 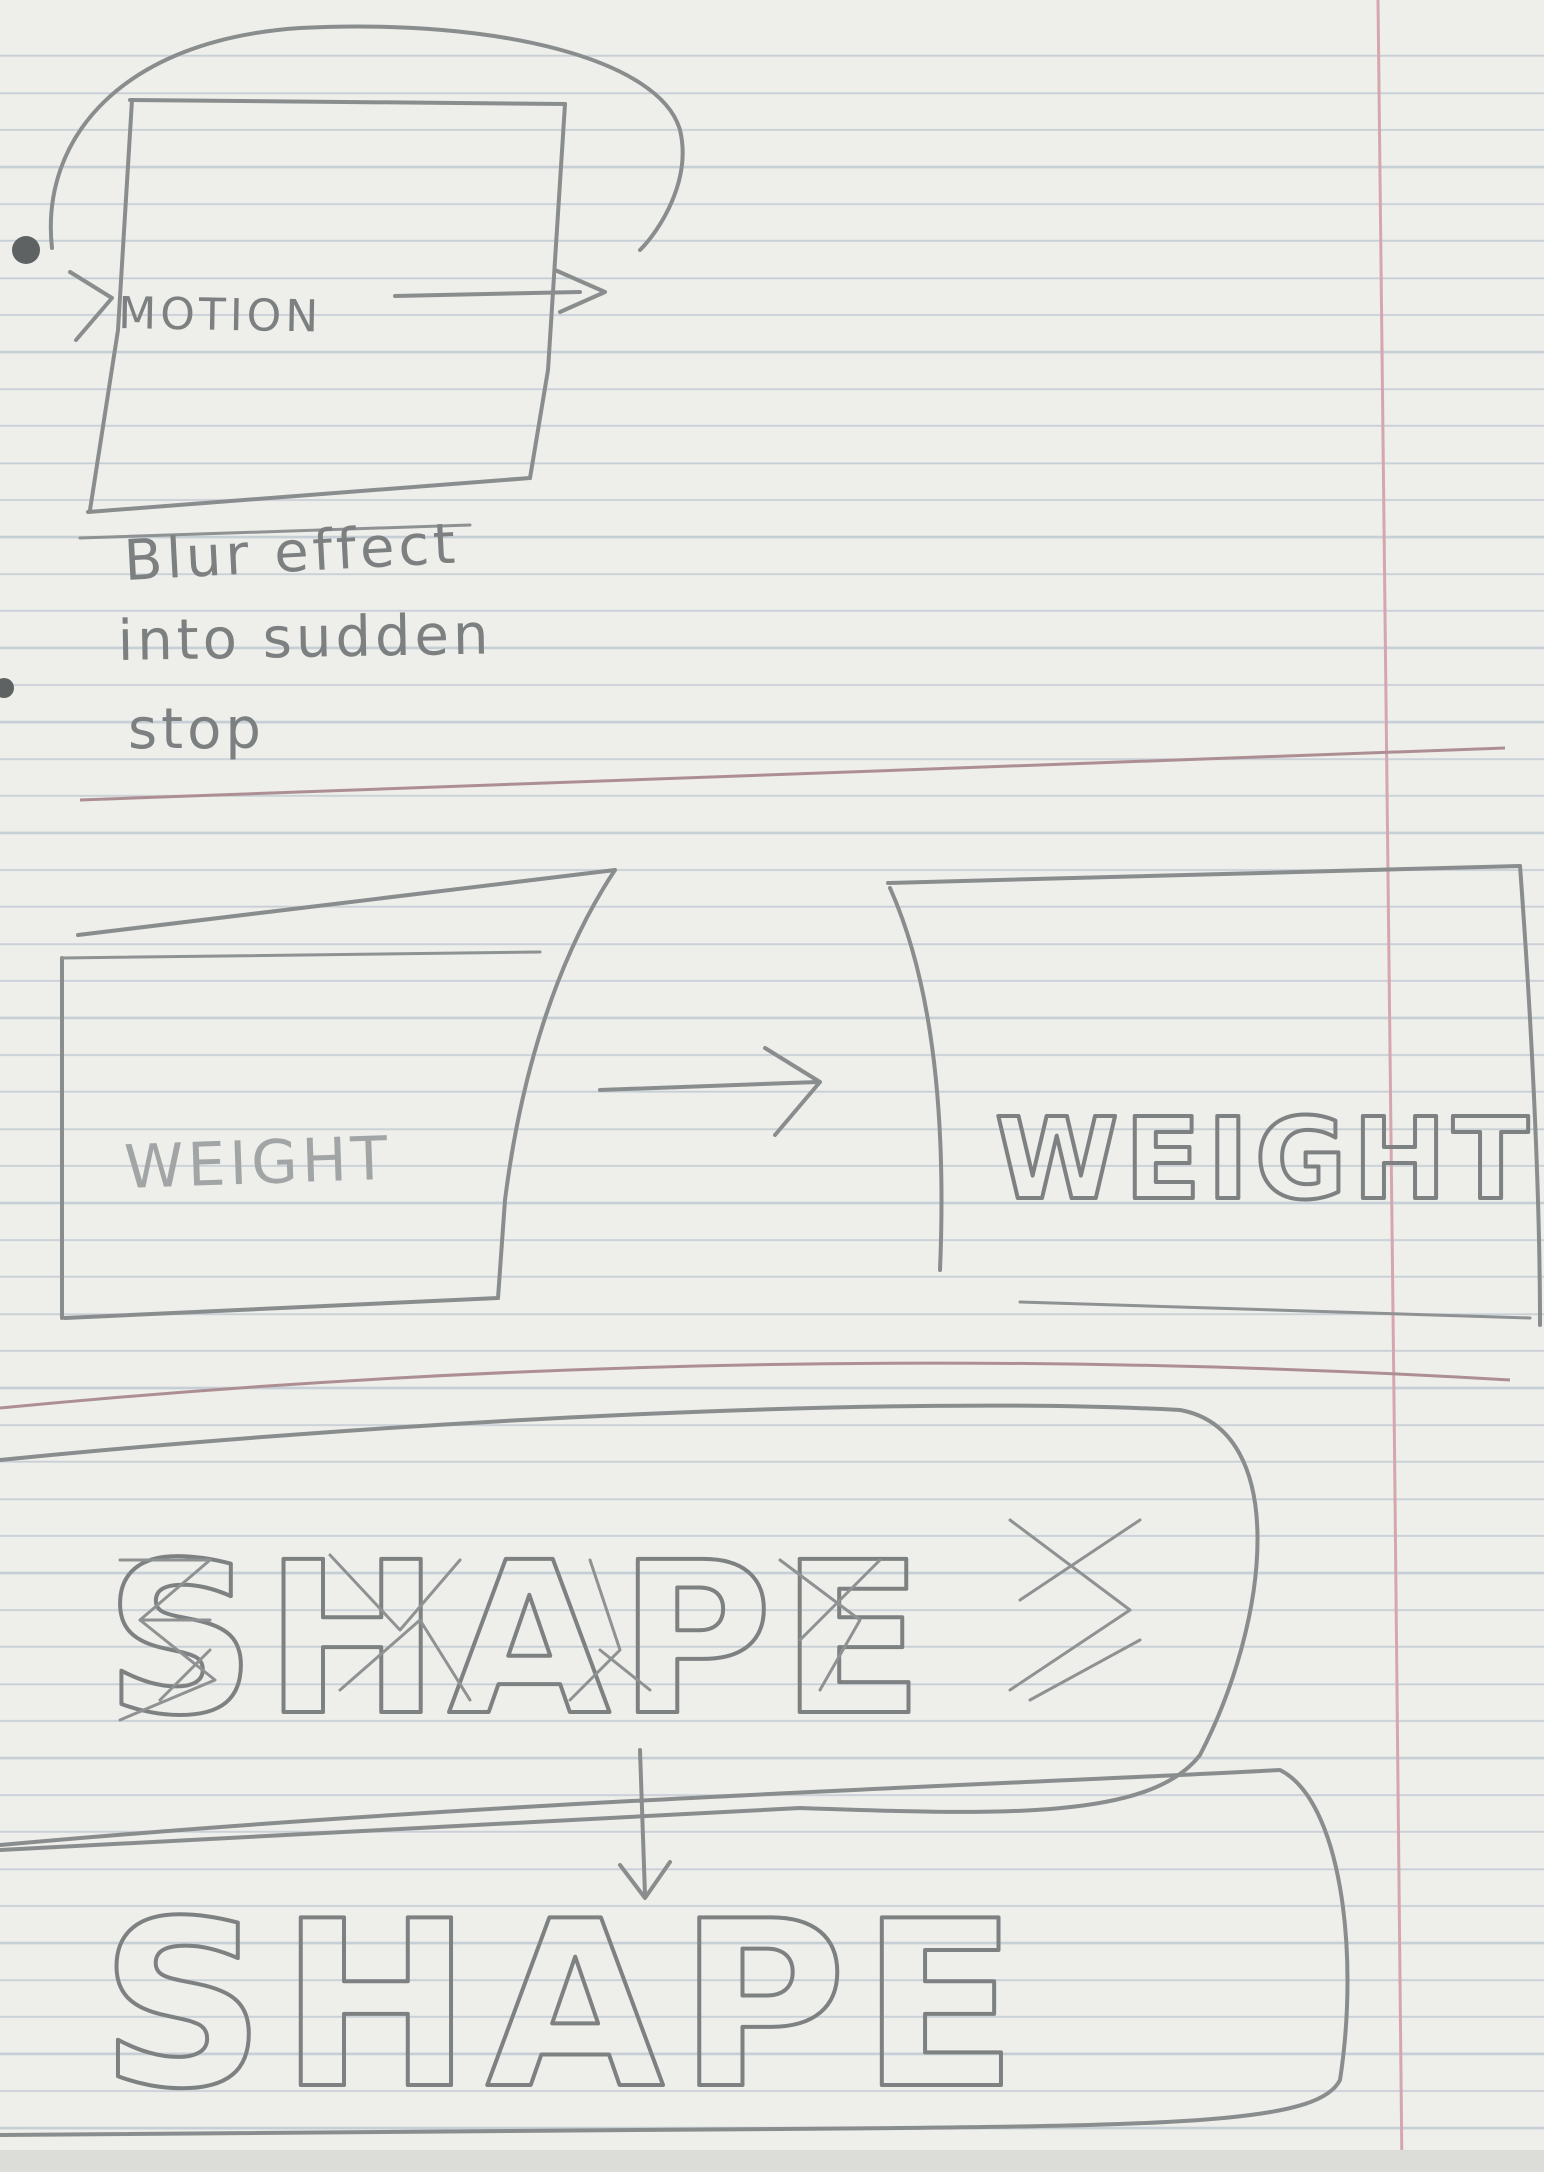 What do you see at coordinates (710, 1091) in the screenshot?
I see `weight-arrow` at bounding box center [710, 1091].